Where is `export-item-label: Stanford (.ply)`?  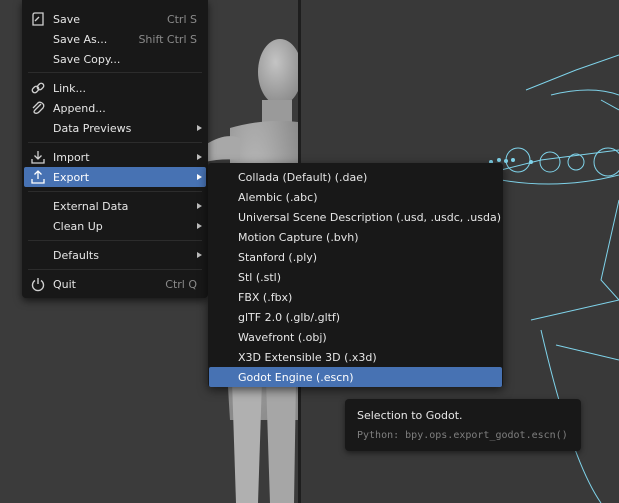
export-item-label: Stanford (.ply) is located at coordinates (278, 257).